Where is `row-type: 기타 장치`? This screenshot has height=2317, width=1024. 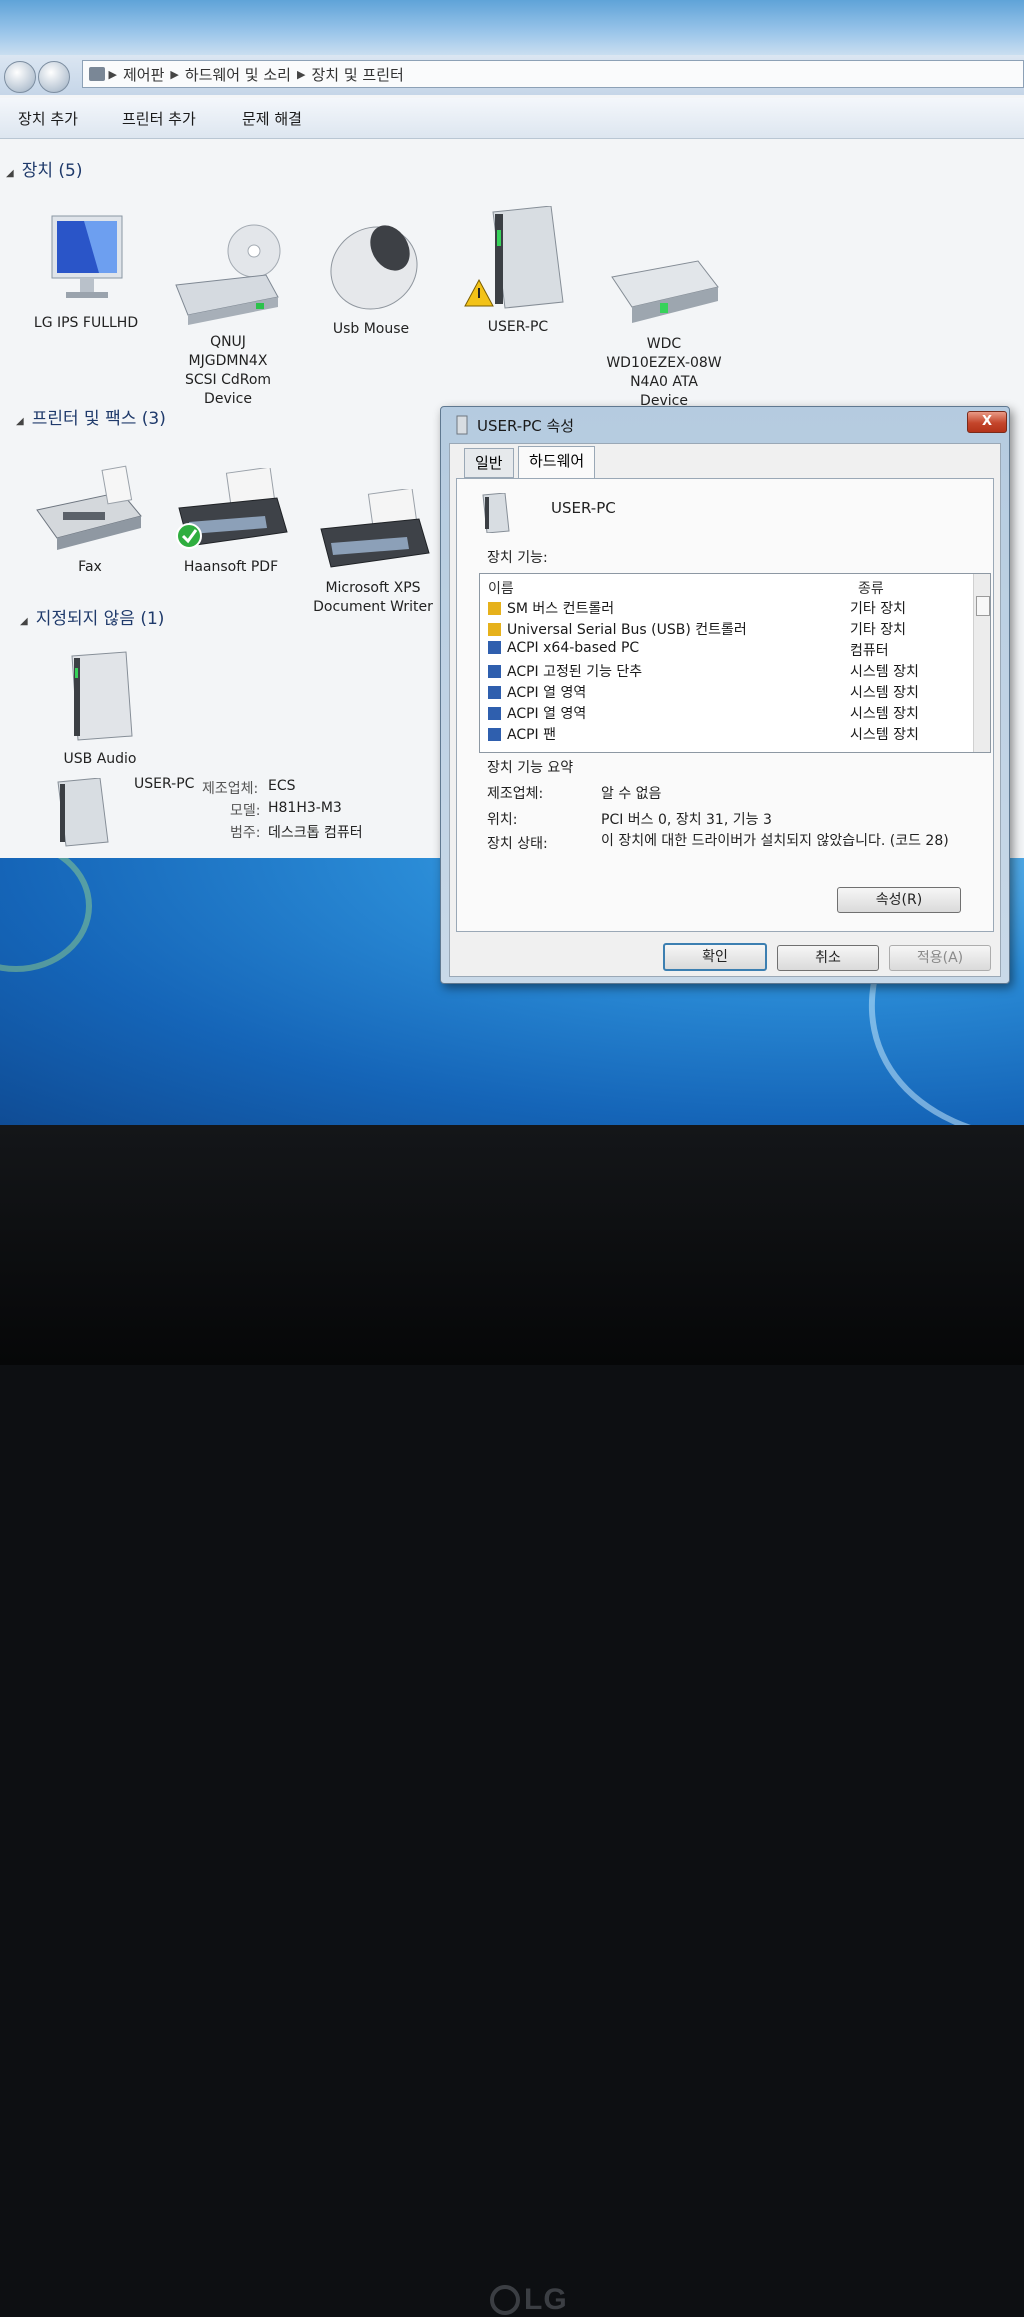 row-type: 기타 장치 is located at coordinates (878, 630).